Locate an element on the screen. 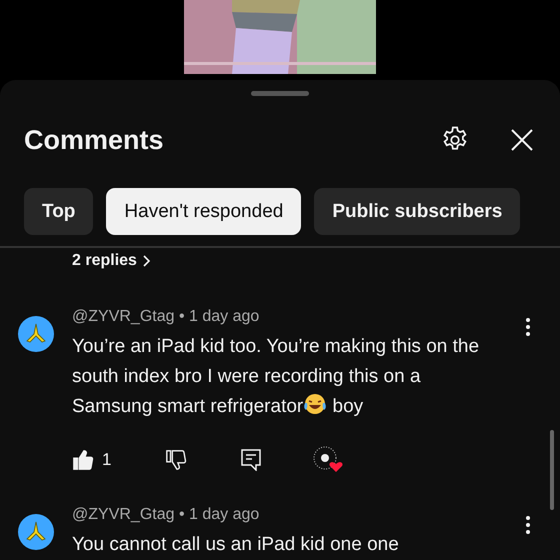 The height and width of the screenshot is (560, 560). close-icon is located at coordinates (522, 140).